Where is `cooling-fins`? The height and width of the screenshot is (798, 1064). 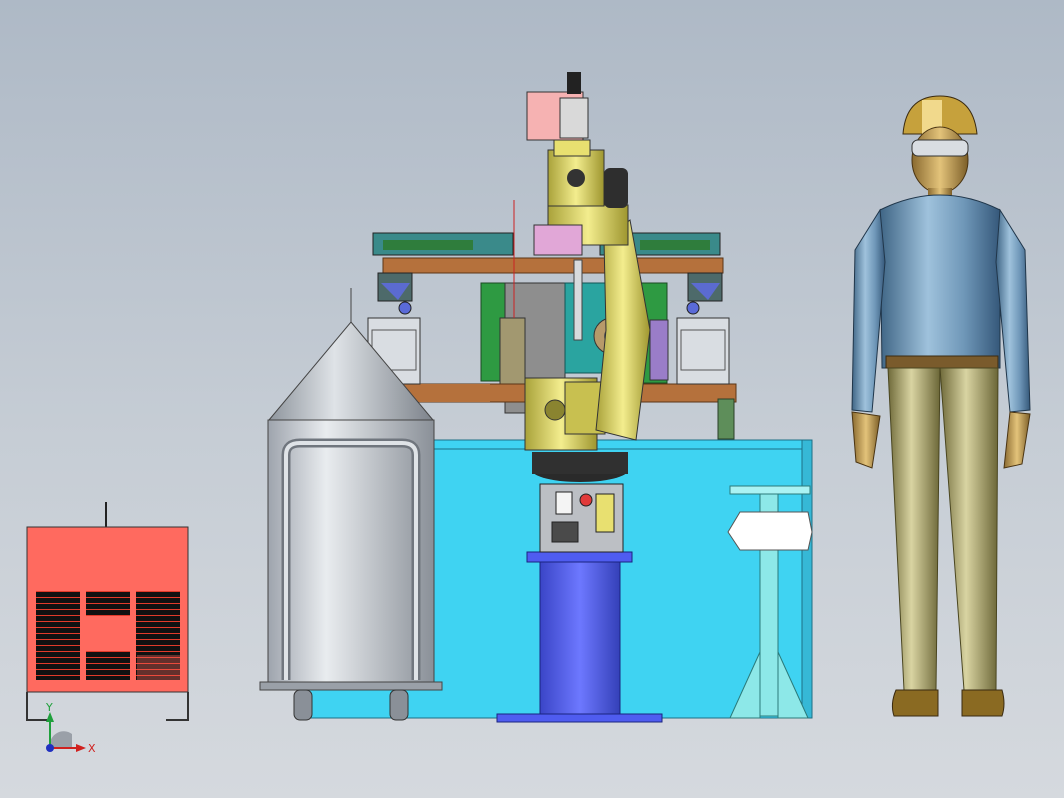 cooling-fins is located at coordinates (58, 635).